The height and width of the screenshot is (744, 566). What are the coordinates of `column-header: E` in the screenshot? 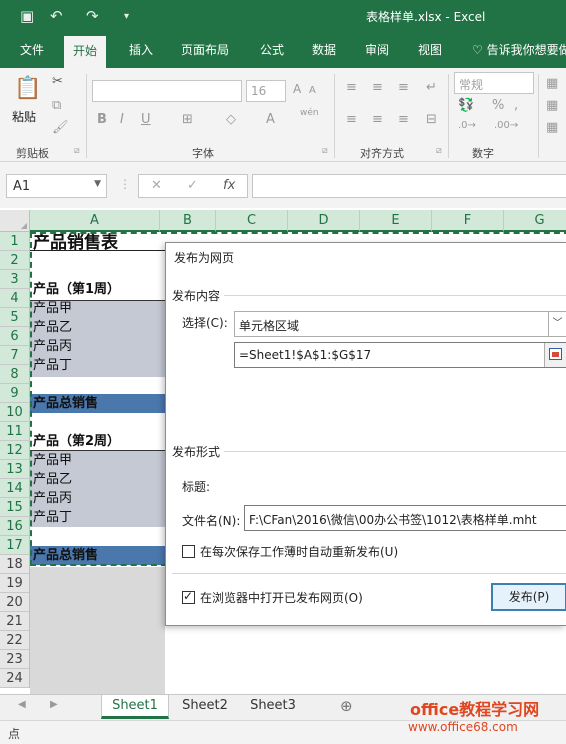 It's located at (396, 221).